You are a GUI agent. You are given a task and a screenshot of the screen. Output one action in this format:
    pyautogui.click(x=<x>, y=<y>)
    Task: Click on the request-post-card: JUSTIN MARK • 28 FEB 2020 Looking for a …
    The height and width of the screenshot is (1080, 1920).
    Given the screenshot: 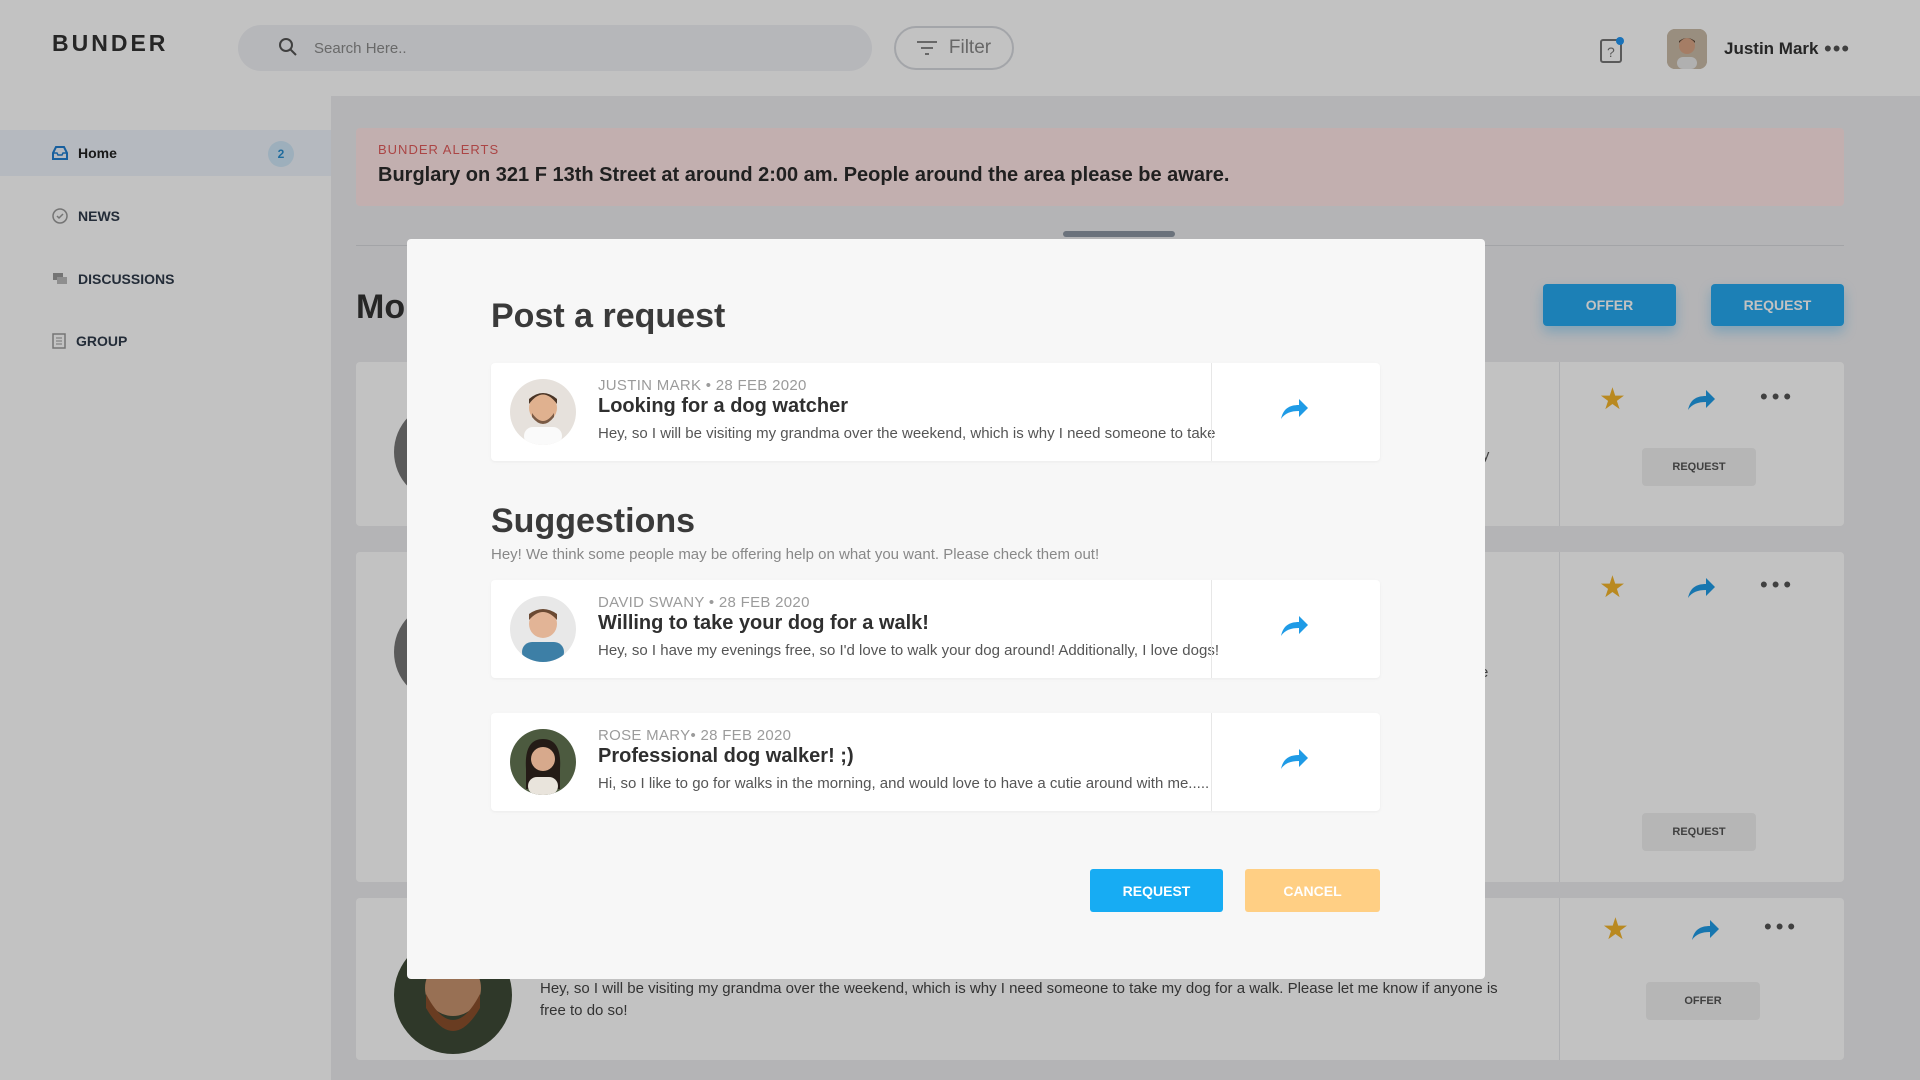 What is the action you would take?
    pyautogui.click(x=935, y=412)
    